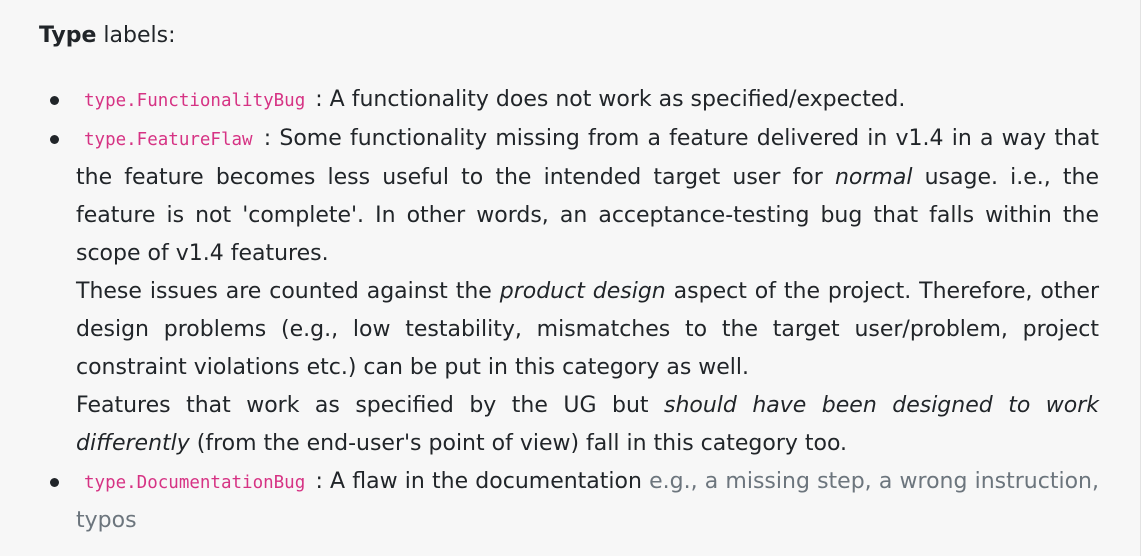  I want to click on section-heading: Type labels:, so click(107, 36).